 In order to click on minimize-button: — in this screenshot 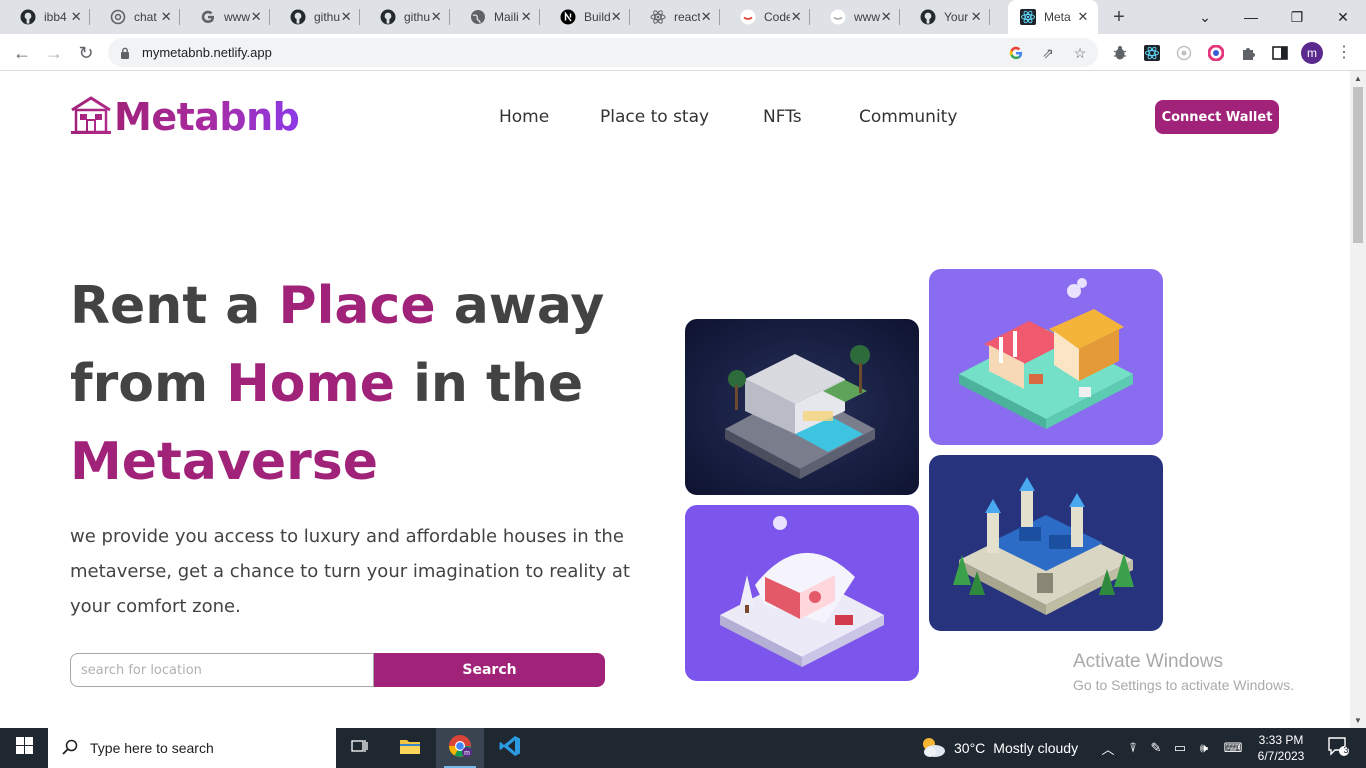, I will do `click(1251, 17)`.